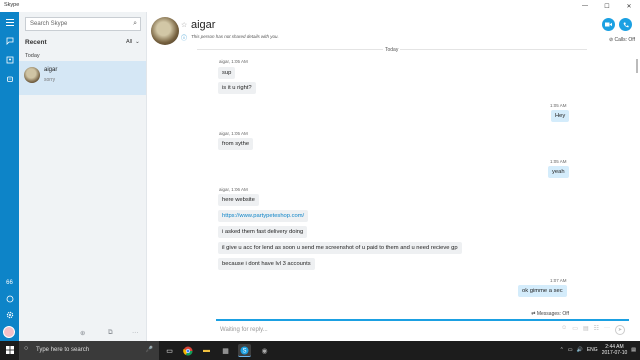  What do you see at coordinates (32, 56) in the screenshot?
I see `section-today: Today` at bounding box center [32, 56].